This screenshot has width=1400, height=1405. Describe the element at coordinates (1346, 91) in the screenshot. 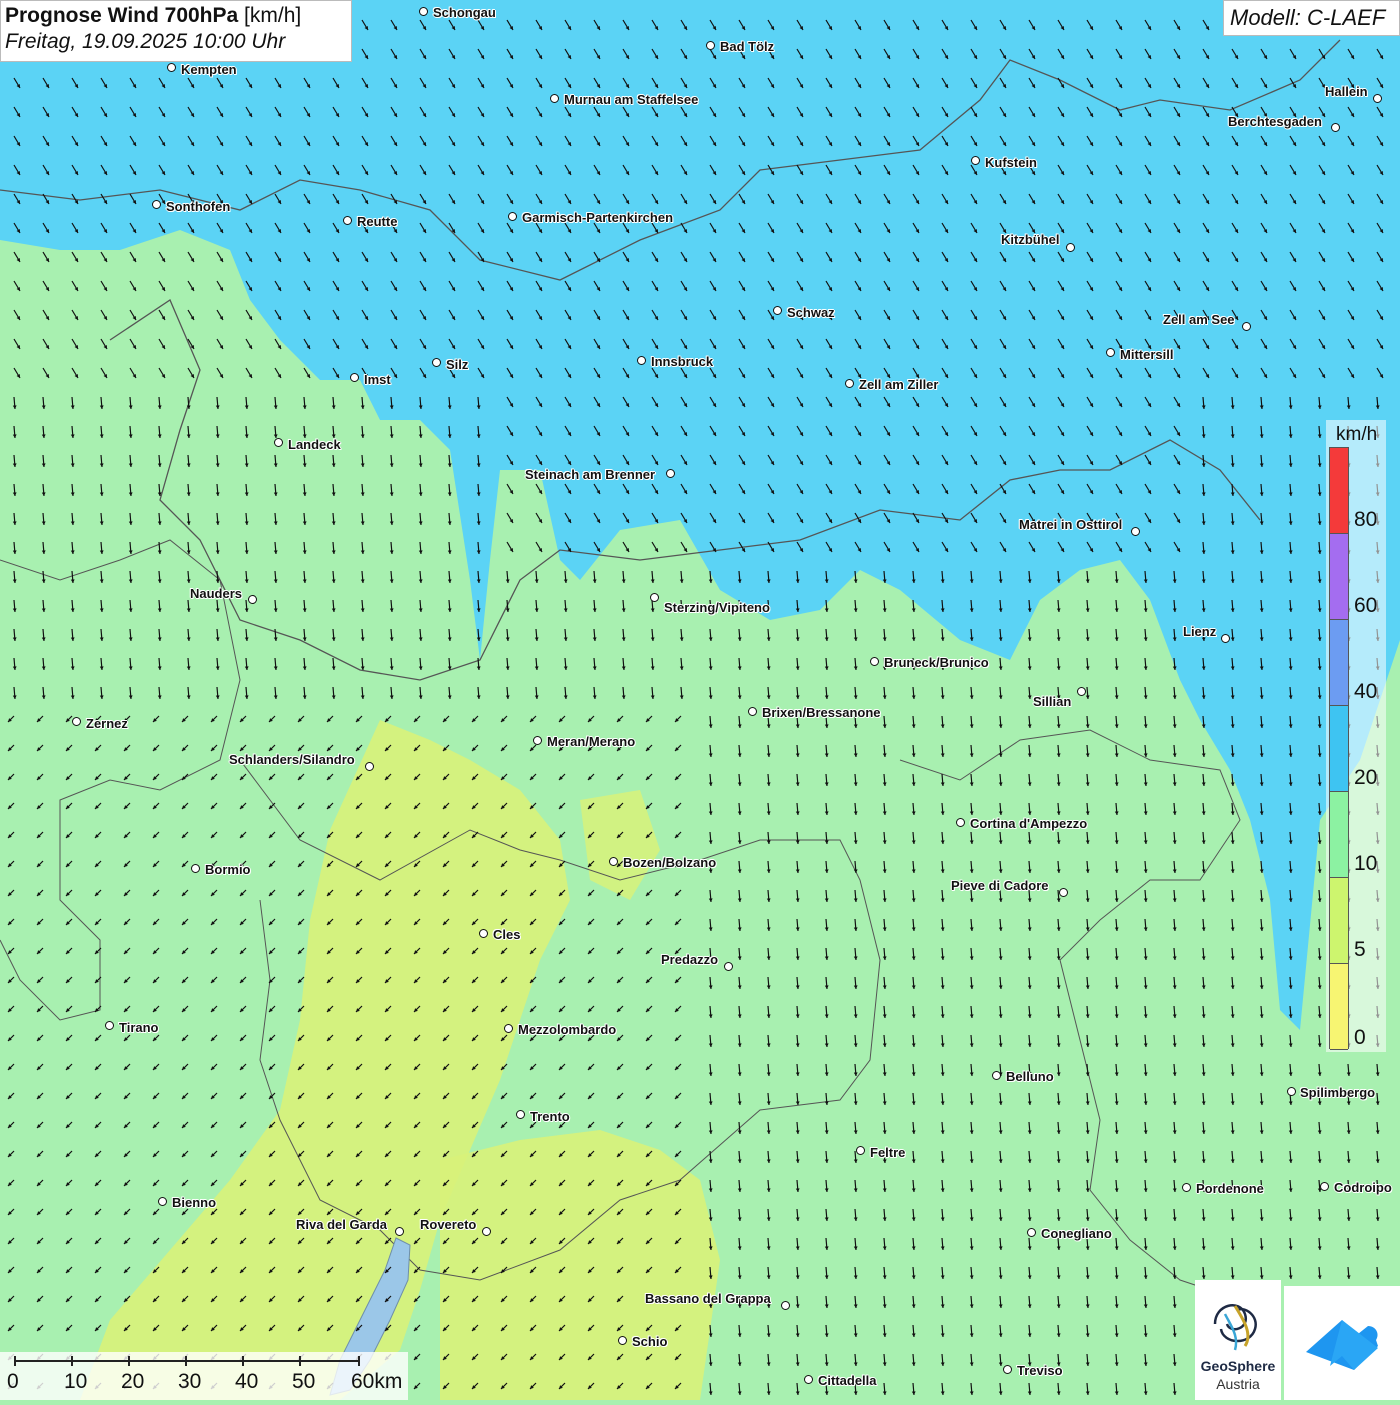

I see `city-label: Hallein` at that location.